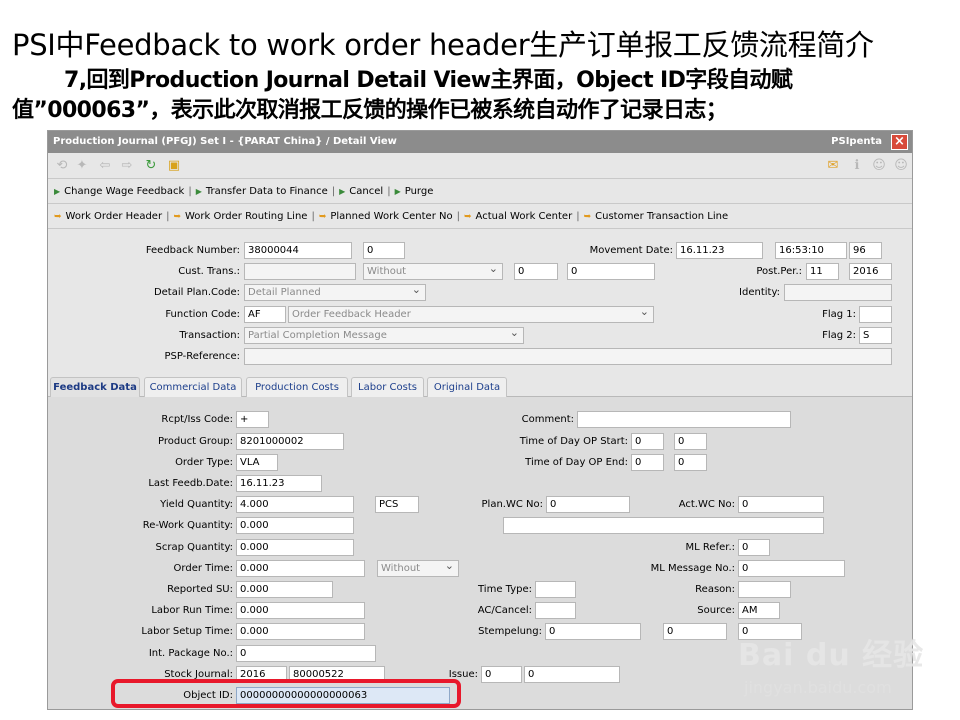 The height and width of the screenshot is (720, 960). I want to click on link-work-order-routing: ➥ Work Order Routing Line, so click(240, 217).